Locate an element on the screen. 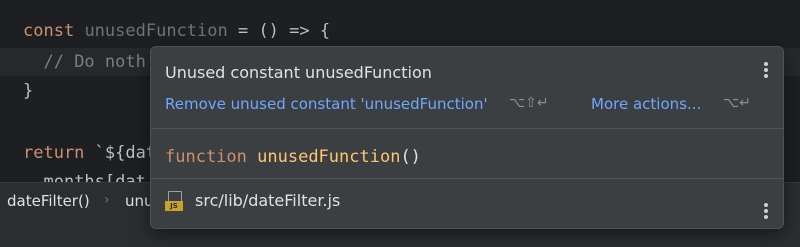 This screenshot has height=247, width=800. code-line-1: const unusedFunction = () => { is located at coordinates (176, 31).